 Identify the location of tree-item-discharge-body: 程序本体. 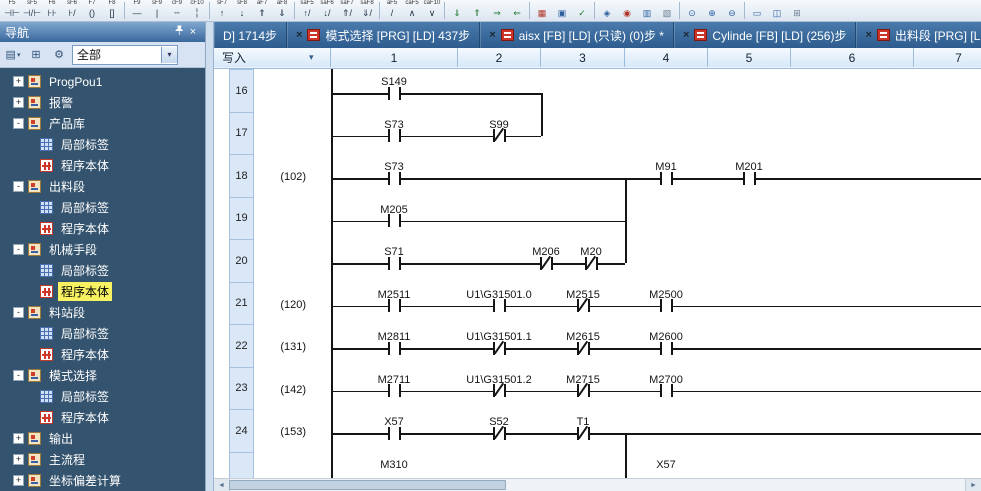
(102, 228).